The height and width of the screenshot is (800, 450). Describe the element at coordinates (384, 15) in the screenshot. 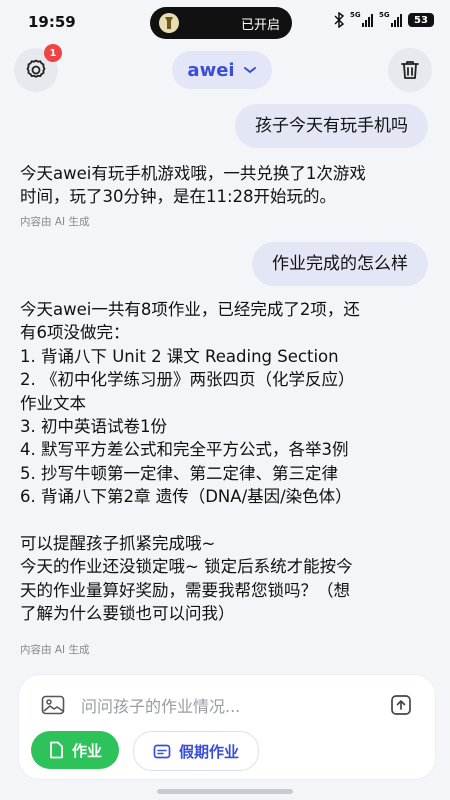

I see `network-type-2: 5G` at that location.